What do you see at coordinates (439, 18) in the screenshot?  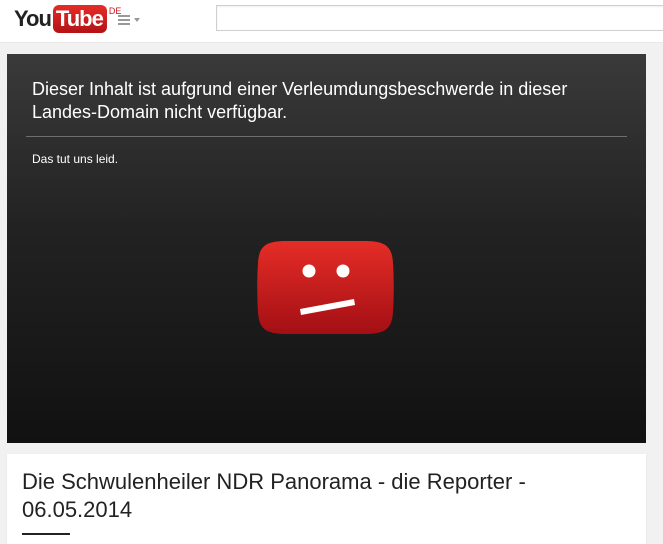 I see `search-input` at bounding box center [439, 18].